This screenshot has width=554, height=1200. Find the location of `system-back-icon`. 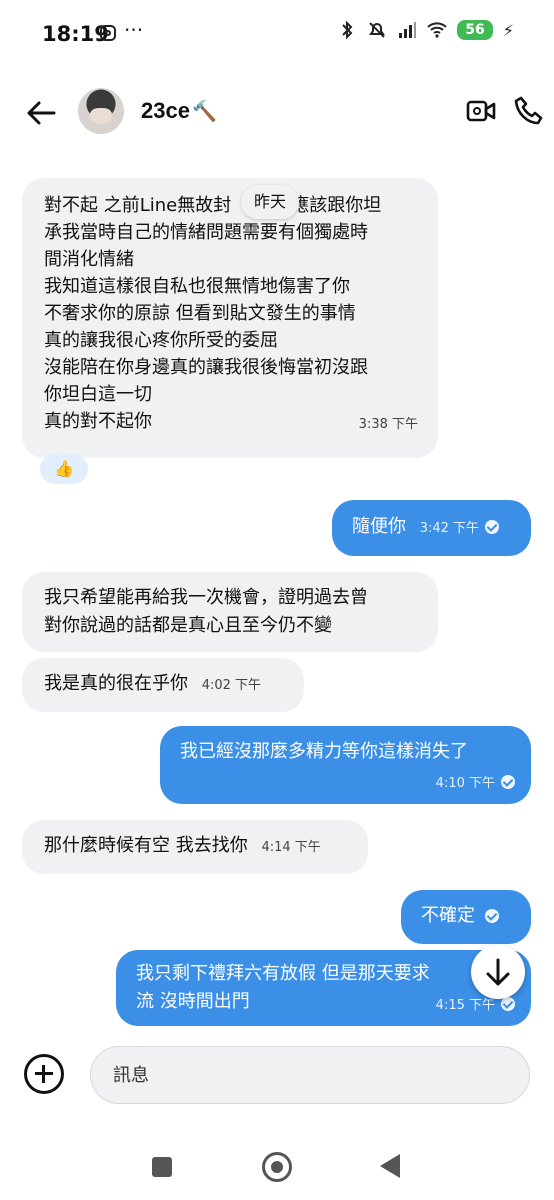

system-back-icon is located at coordinates (390, 1166).